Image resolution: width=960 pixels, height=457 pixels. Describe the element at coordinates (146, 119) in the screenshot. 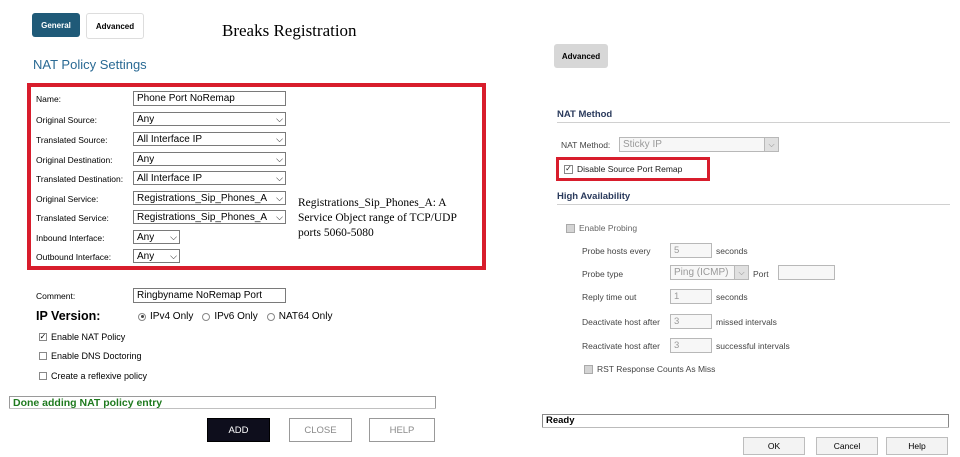

I see `original-source-value: Any` at that location.